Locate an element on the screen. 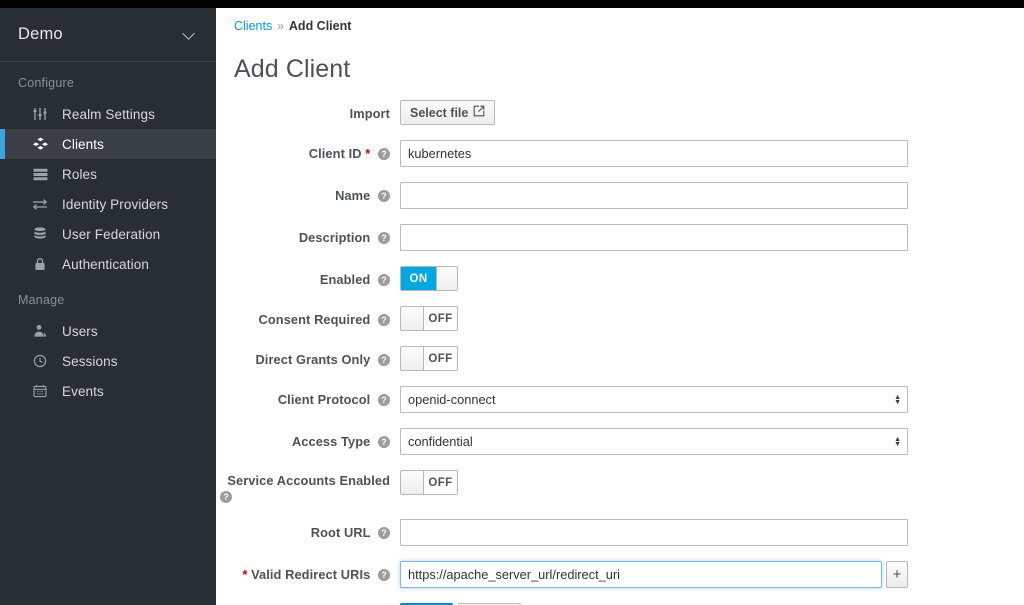 This screenshot has width=1024, height=605. label-client-id-text: Client ID is located at coordinates (335, 153).